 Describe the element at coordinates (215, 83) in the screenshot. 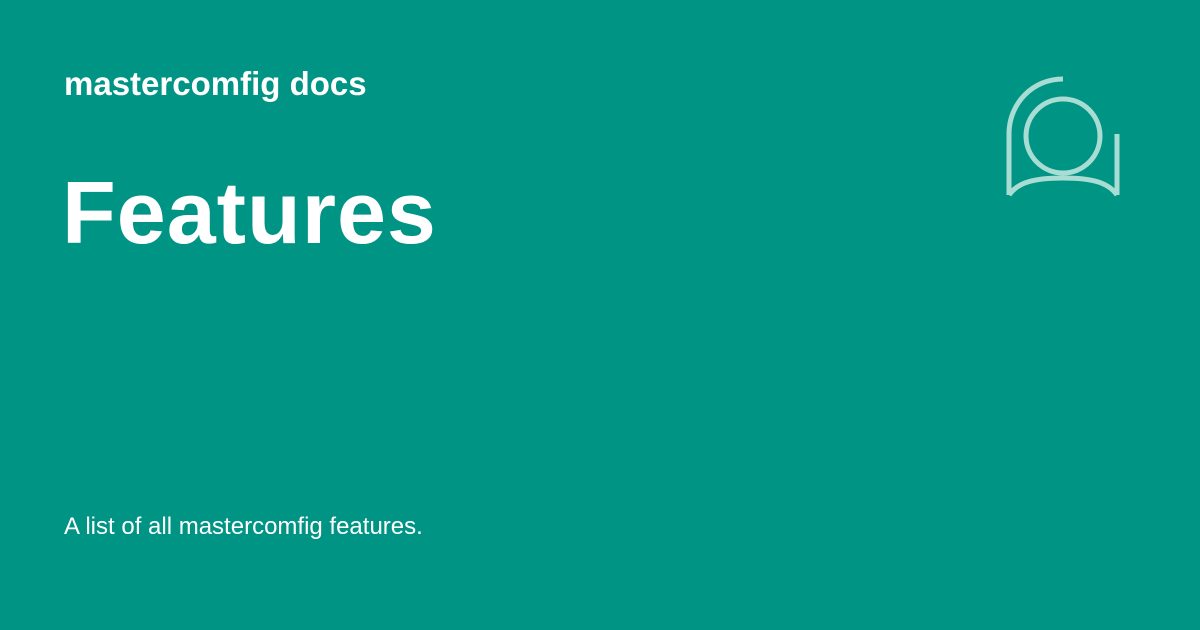

I see `site-name: mastercomfig docs` at that location.